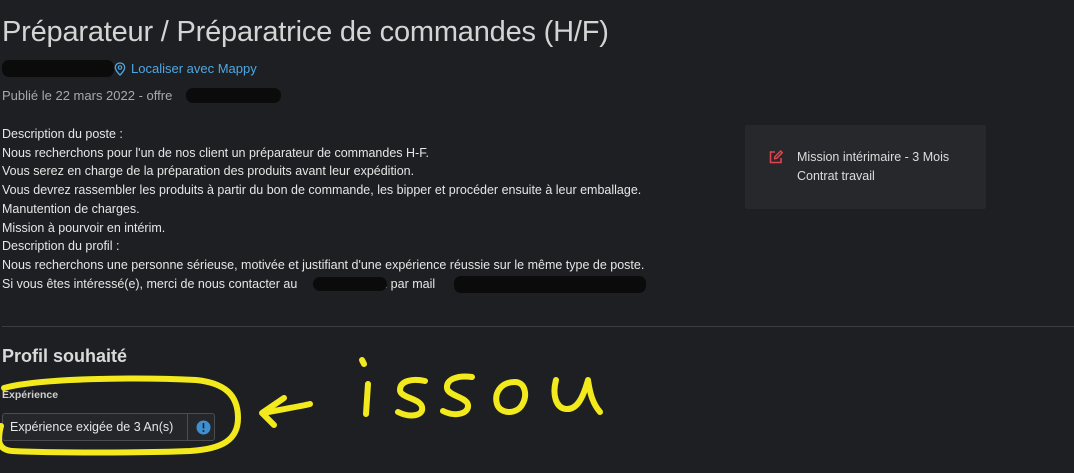 The image size is (1074, 473). Describe the element at coordinates (577, 396) in the screenshot. I see `annotation-letter-u` at that location.